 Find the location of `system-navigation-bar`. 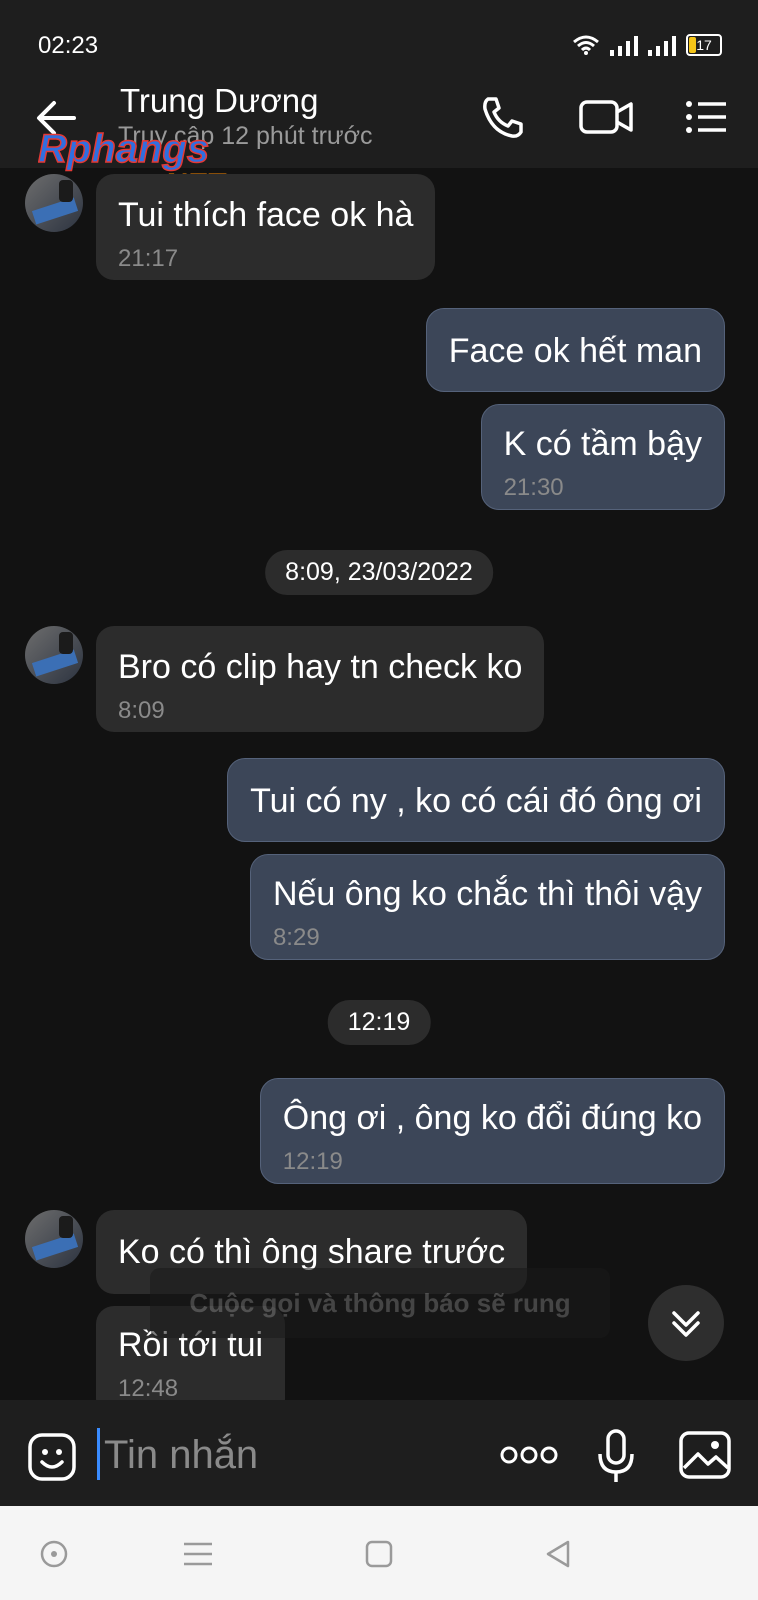

system-navigation-bar is located at coordinates (379, 1553).